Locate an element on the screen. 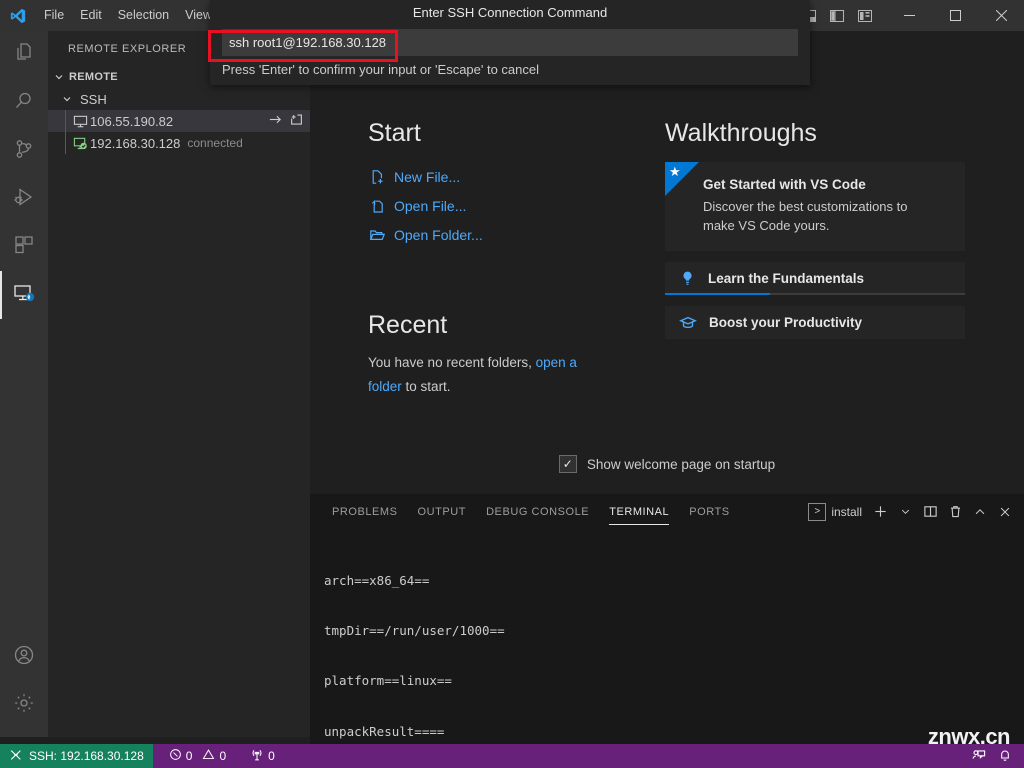 Image resolution: width=1024 pixels, height=768 pixels. run-debug-icon is located at coordinates (24, 199).